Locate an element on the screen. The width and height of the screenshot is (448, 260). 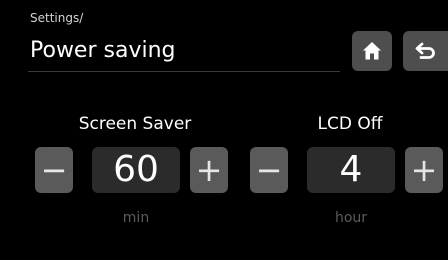
back-arrow-icon is located at coordinates (425, 50).